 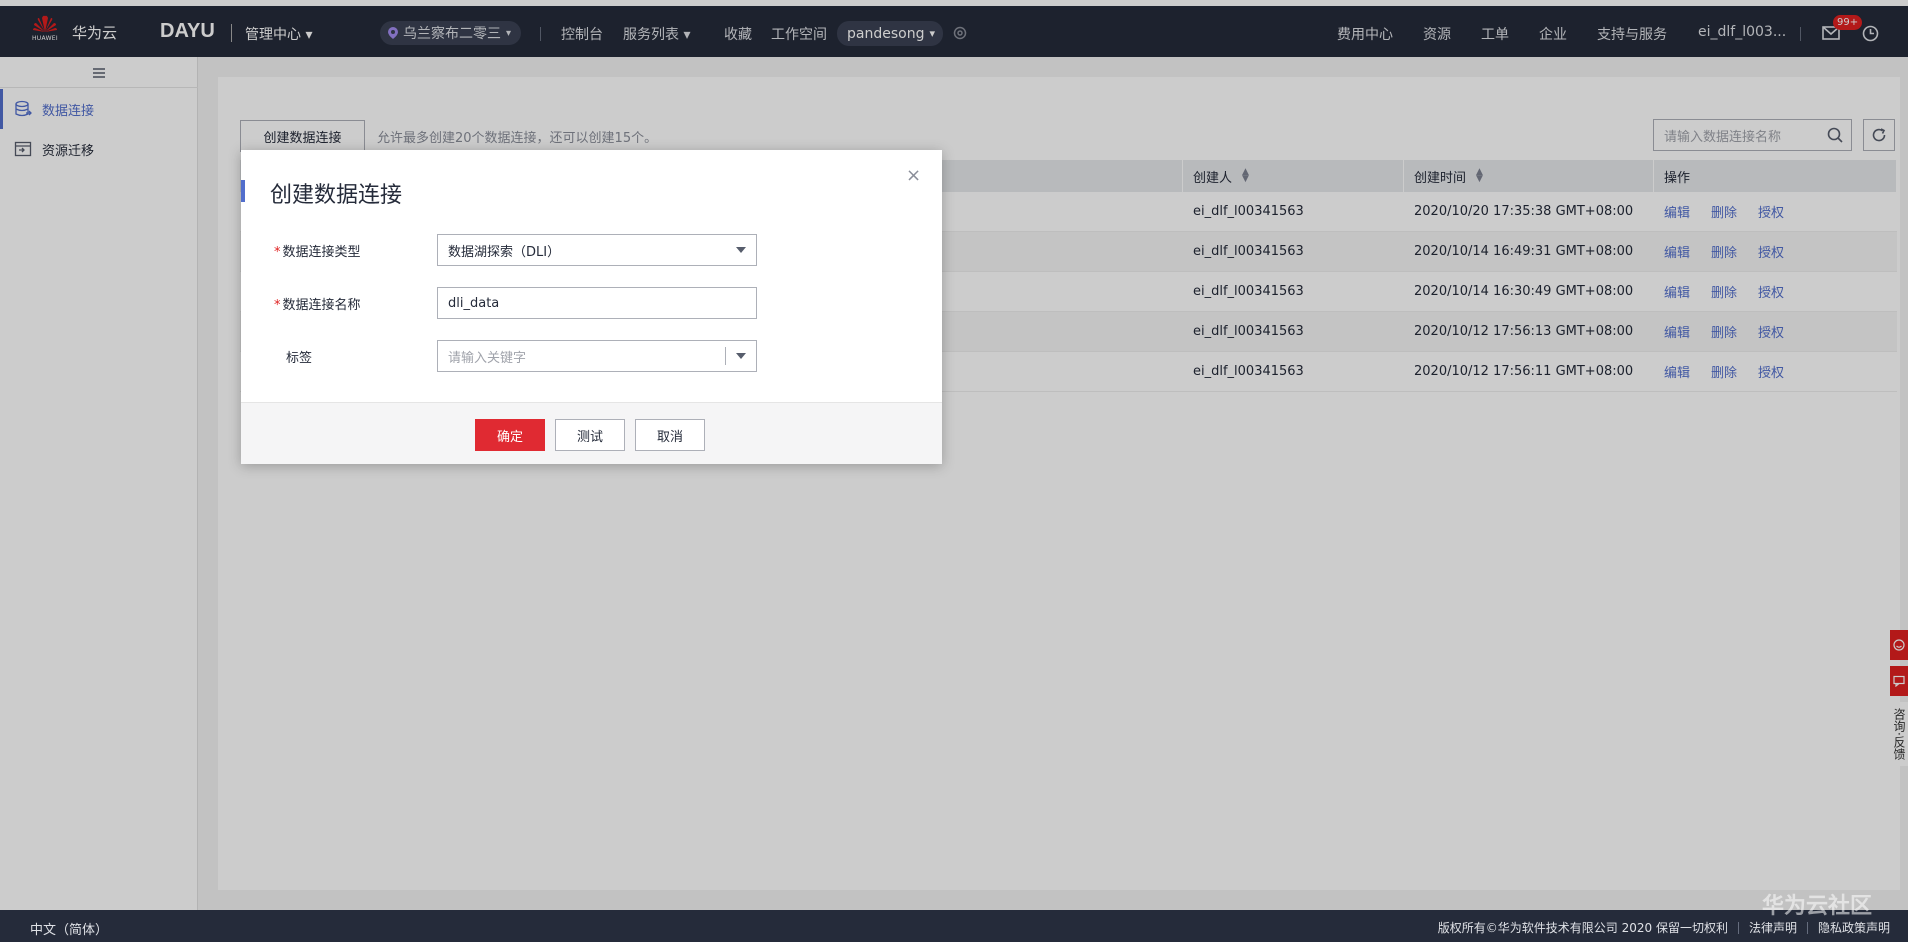 What do you see at coordinates (504, 252) in the screenshot?
I see `connection-type-value: 数据湖探索（DLI）` at bounding box center [504, 252].